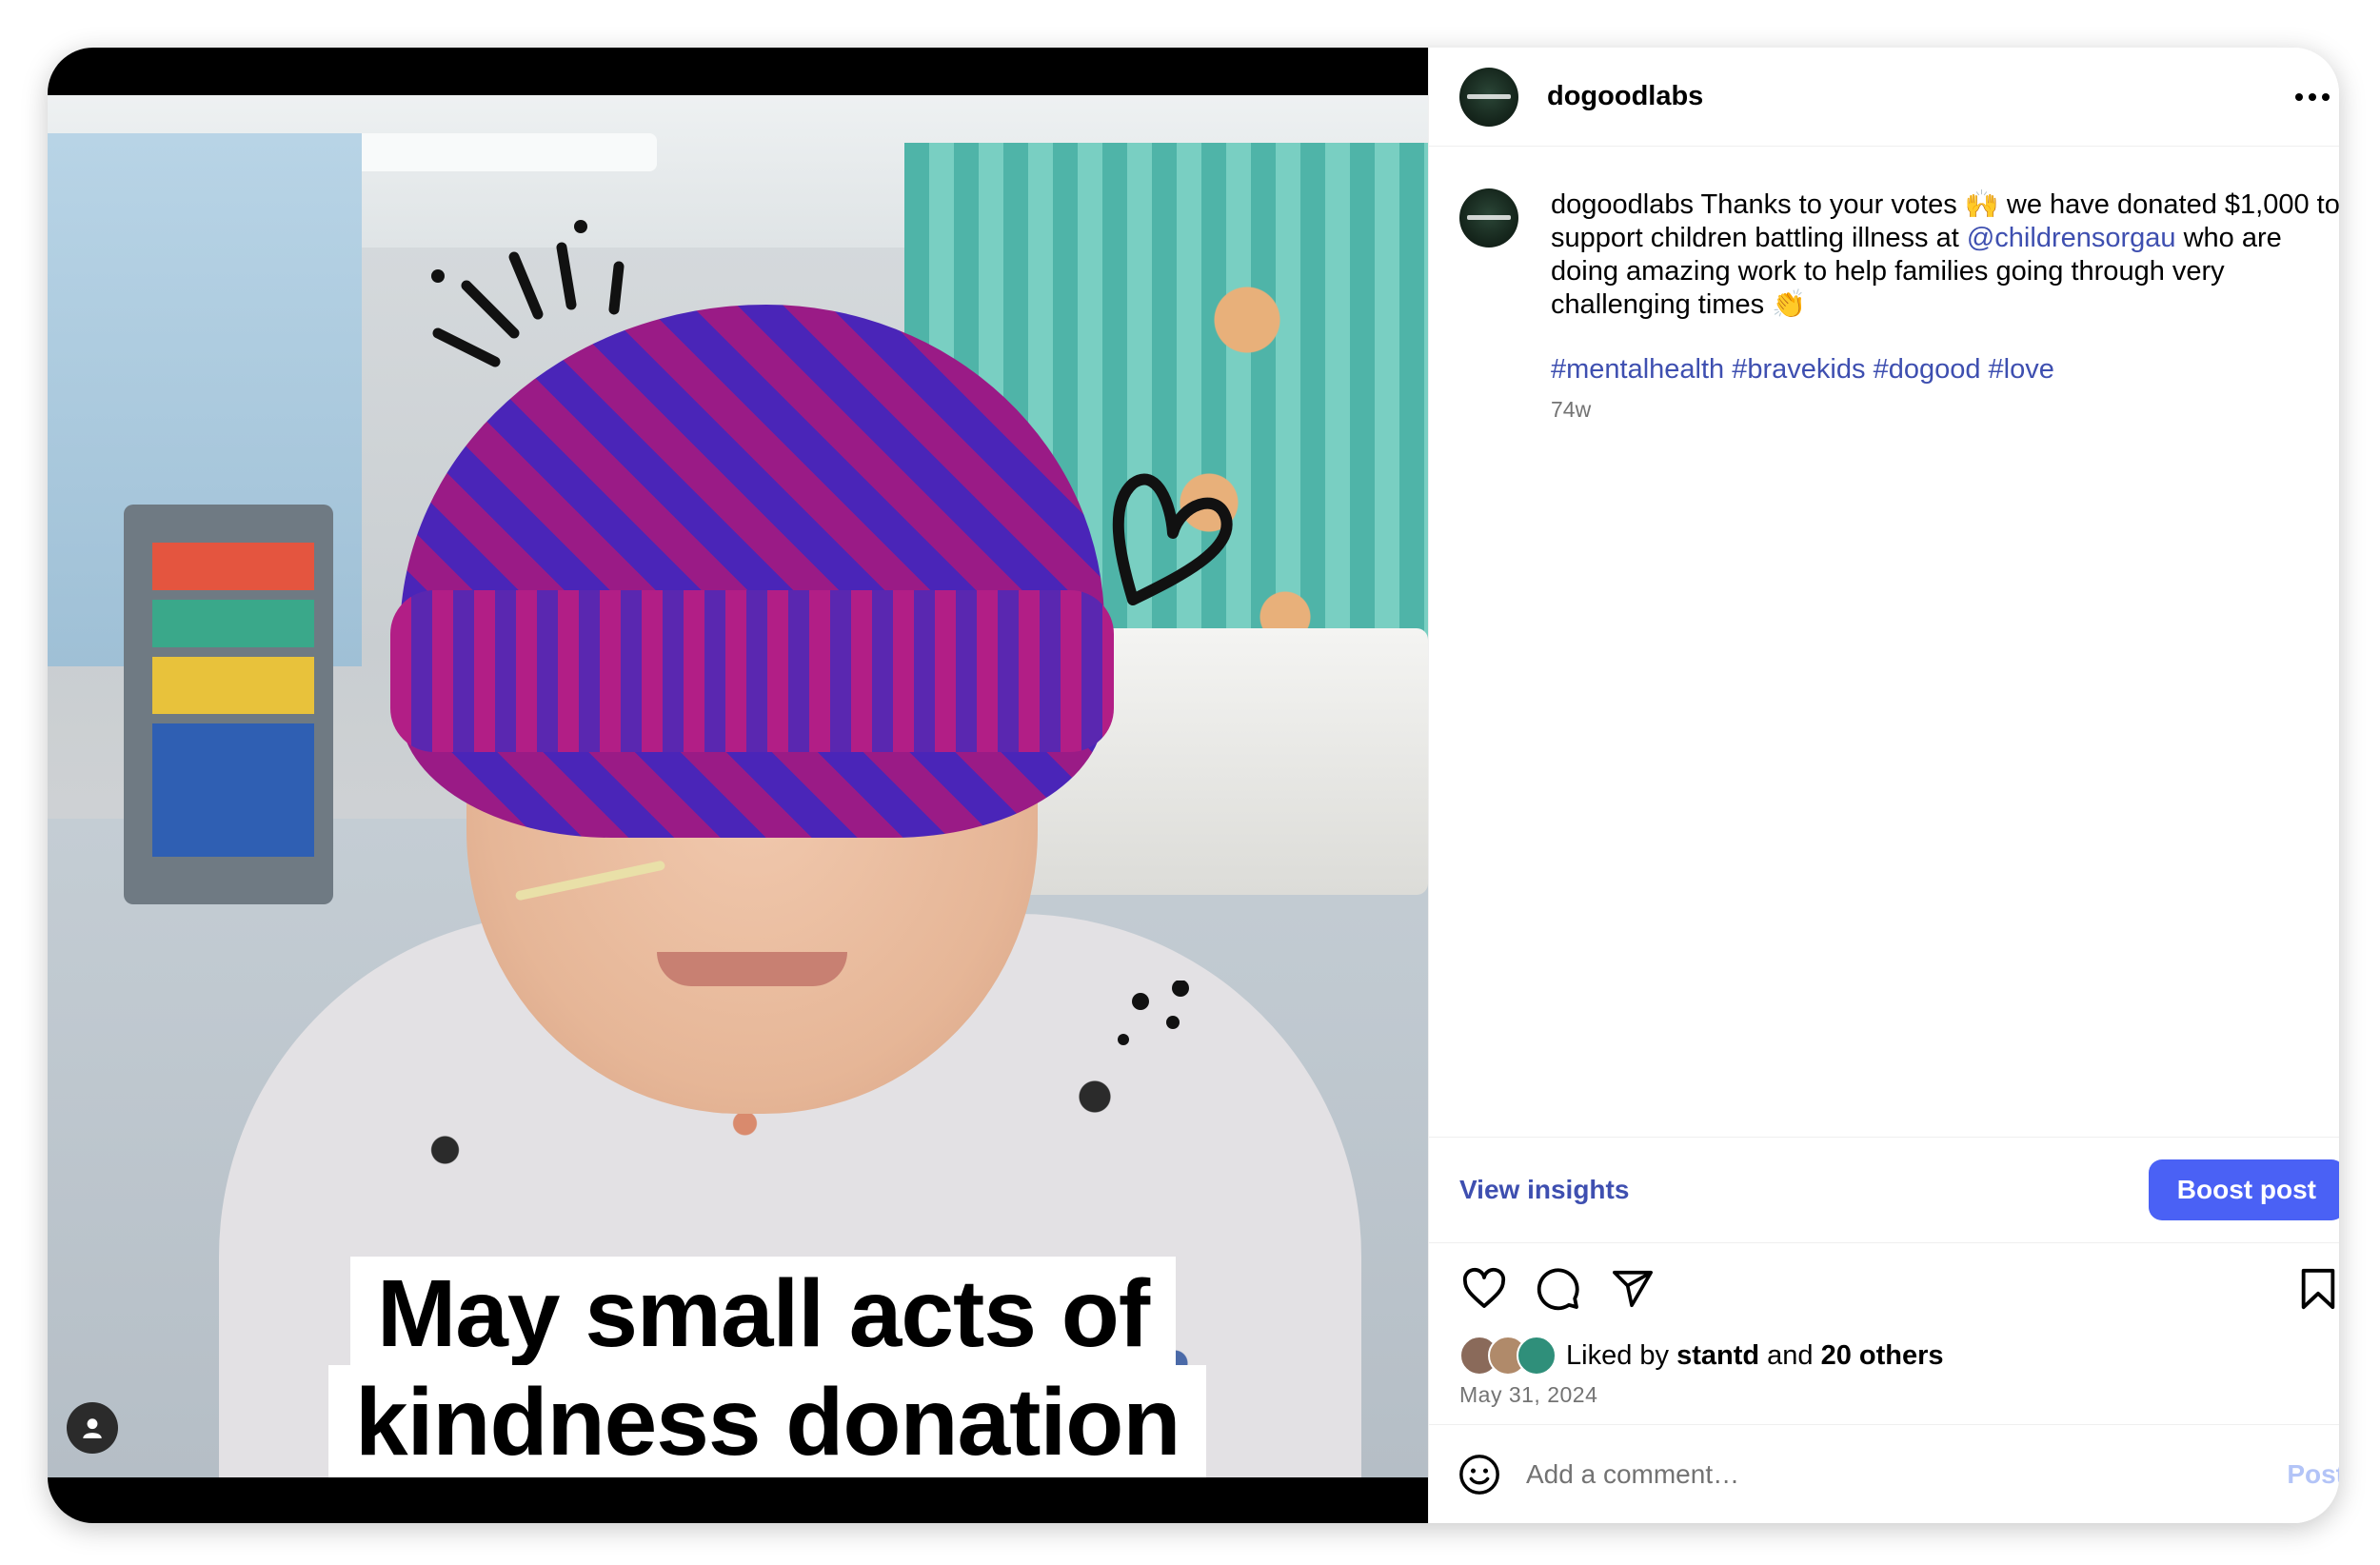  What do you see at coordinates (1906, 1474) in the screenshot?
I see `comment-input` at bounding box center [1906, 1474].